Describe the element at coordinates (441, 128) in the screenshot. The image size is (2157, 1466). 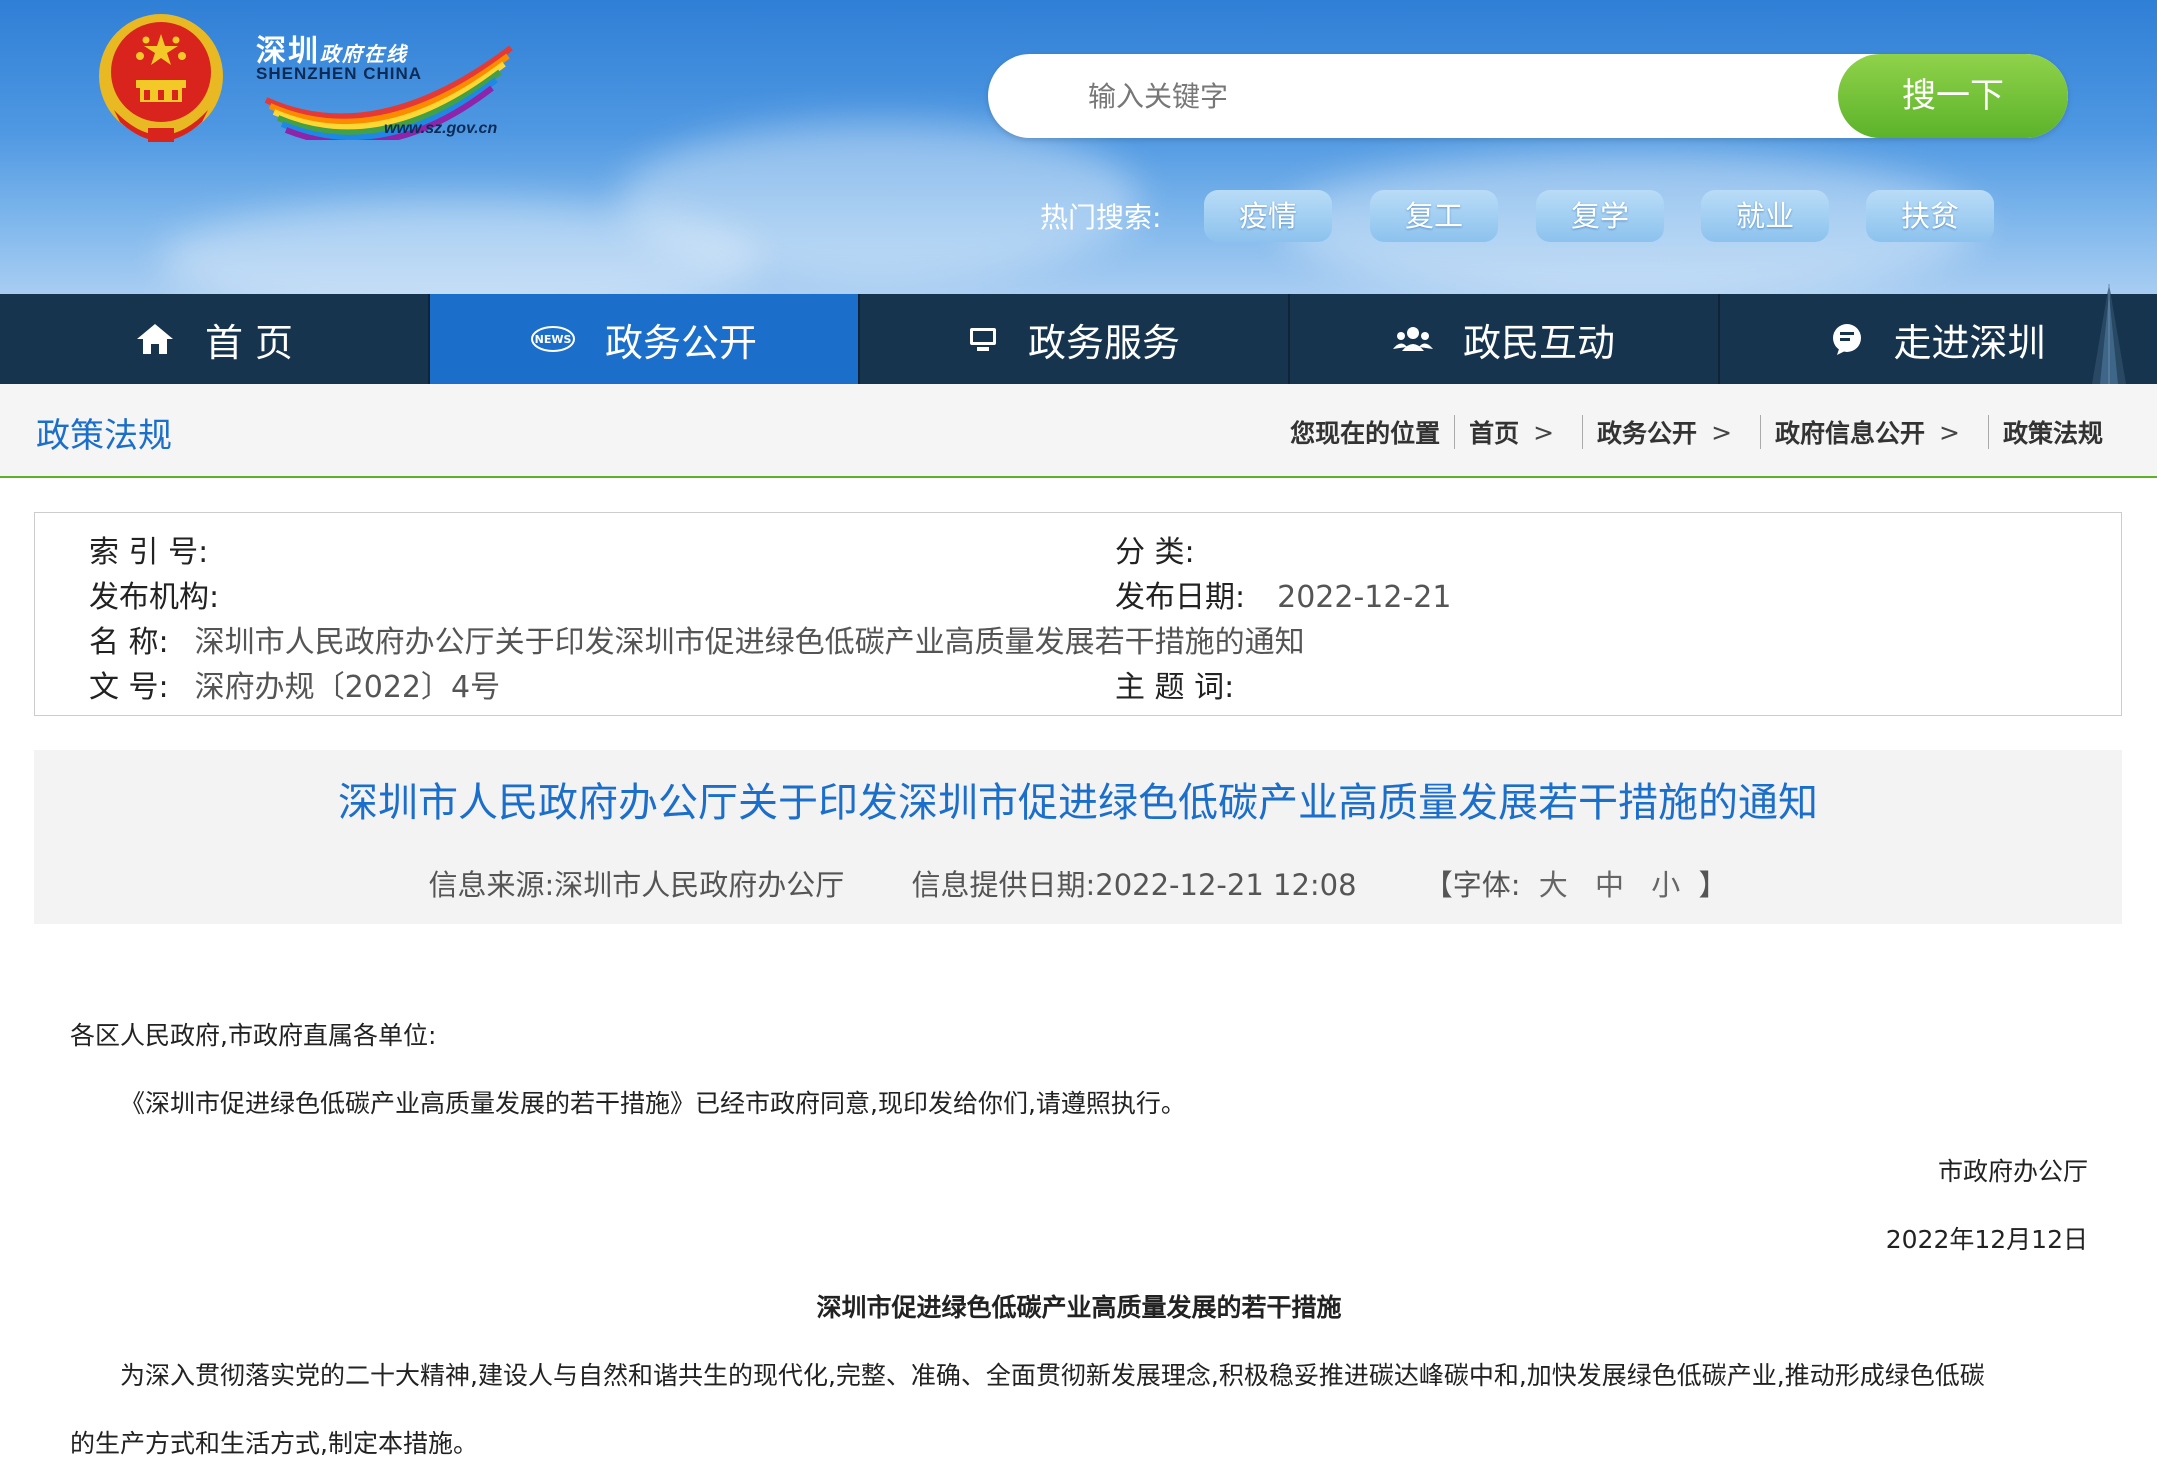
I see `logo-url: www.sz.gov.cn` at that location.